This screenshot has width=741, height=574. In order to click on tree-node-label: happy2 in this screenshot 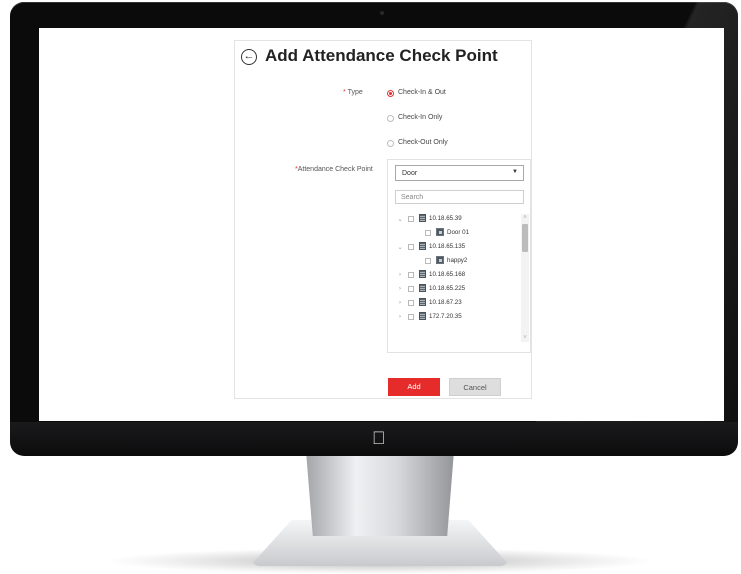, I will do `click(457, 260)`.